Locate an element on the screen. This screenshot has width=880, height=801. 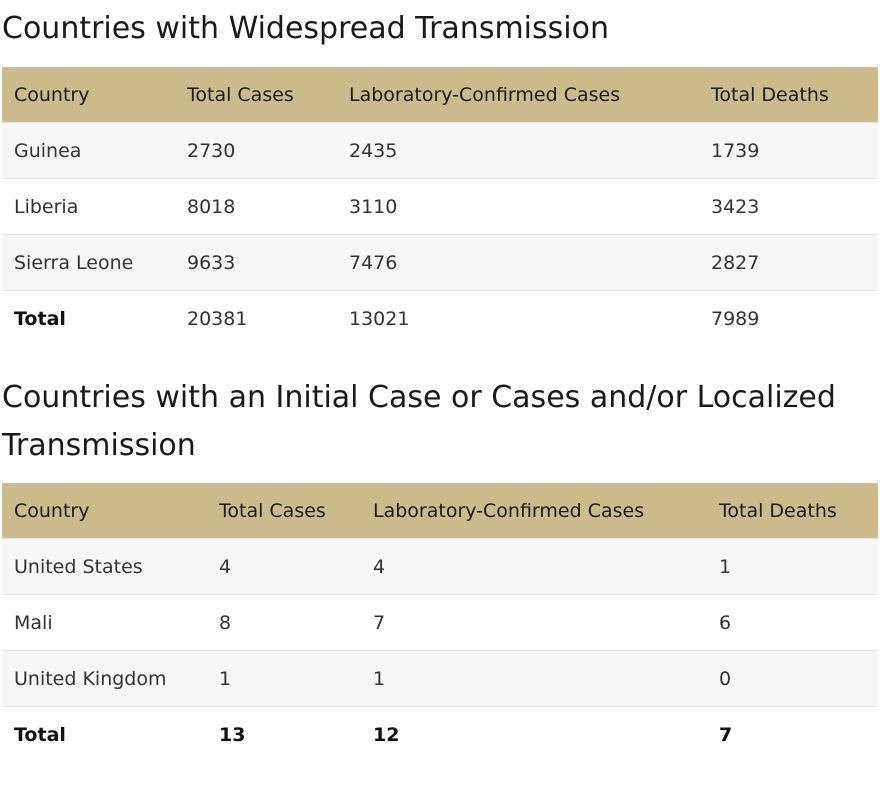
table-row: United Kingdom 1 1 0 is located at coordinates (440, 678).